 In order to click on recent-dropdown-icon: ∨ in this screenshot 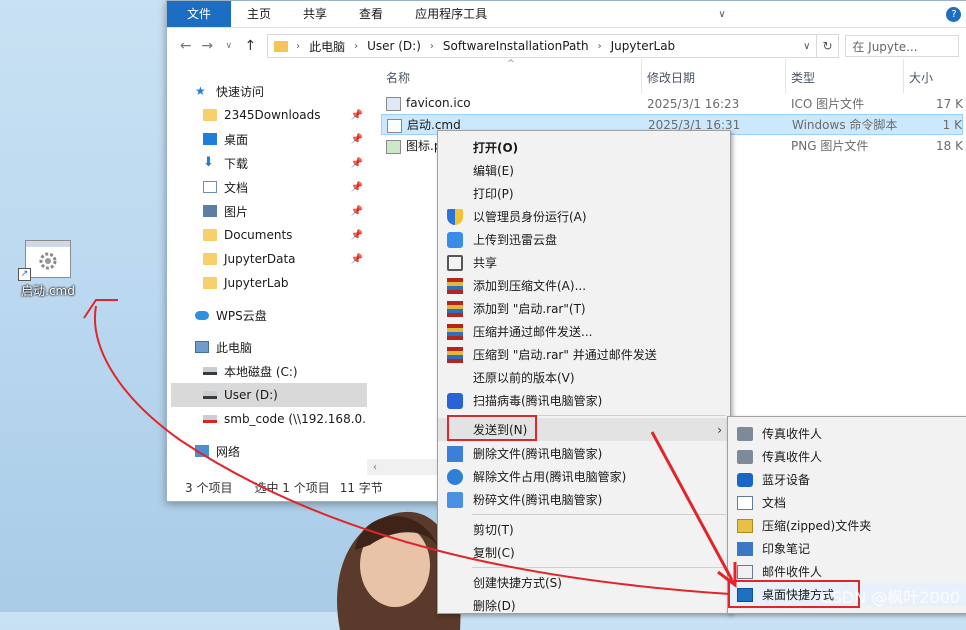, I will do `click(229, 46)`.